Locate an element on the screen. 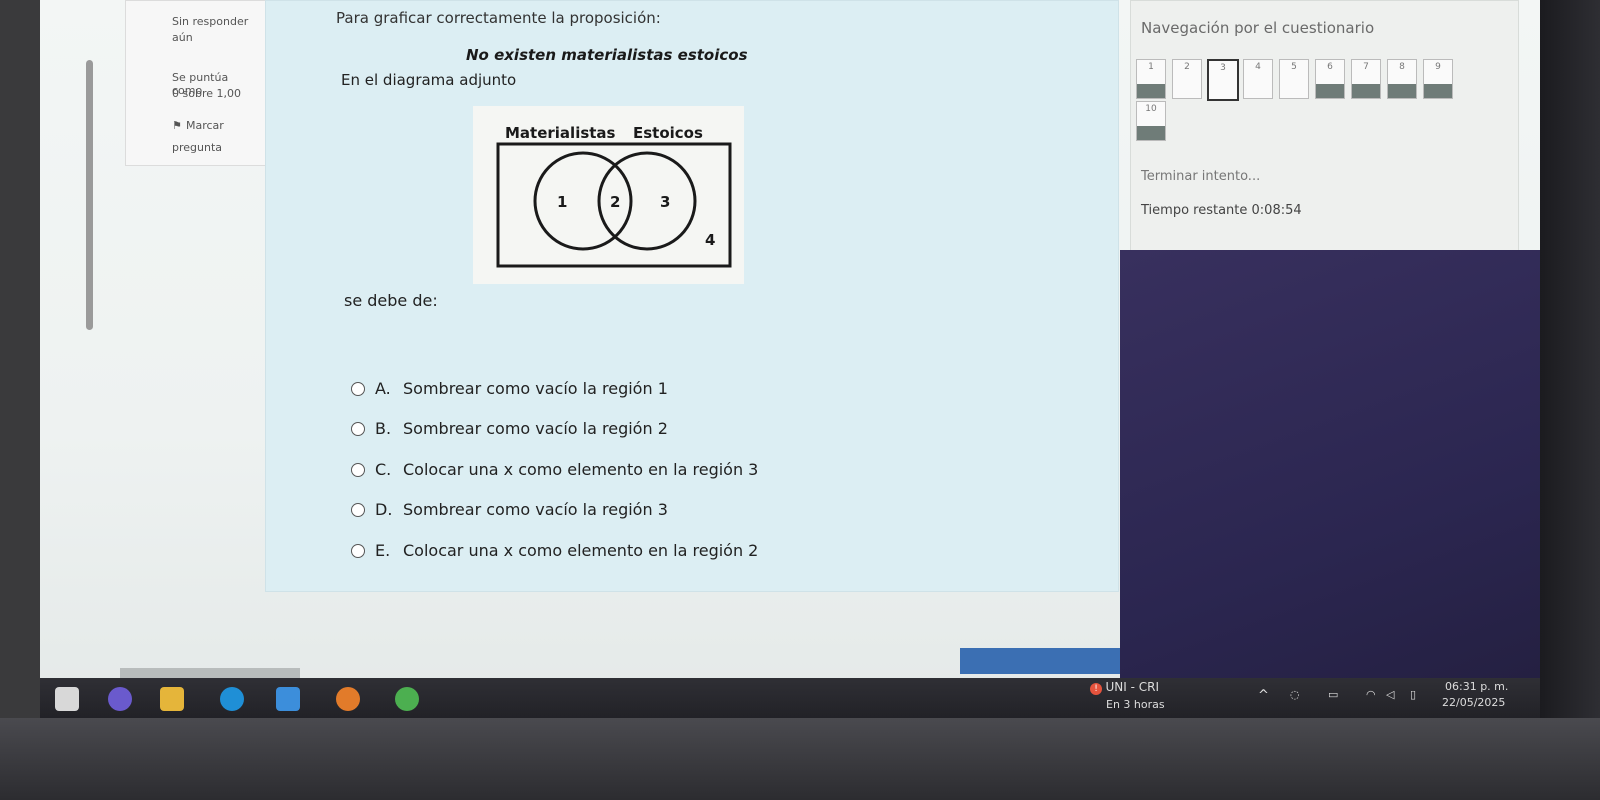 The image size is (1600, 800). wifi-icon: ◠ is located at coordinates (1371, 694).